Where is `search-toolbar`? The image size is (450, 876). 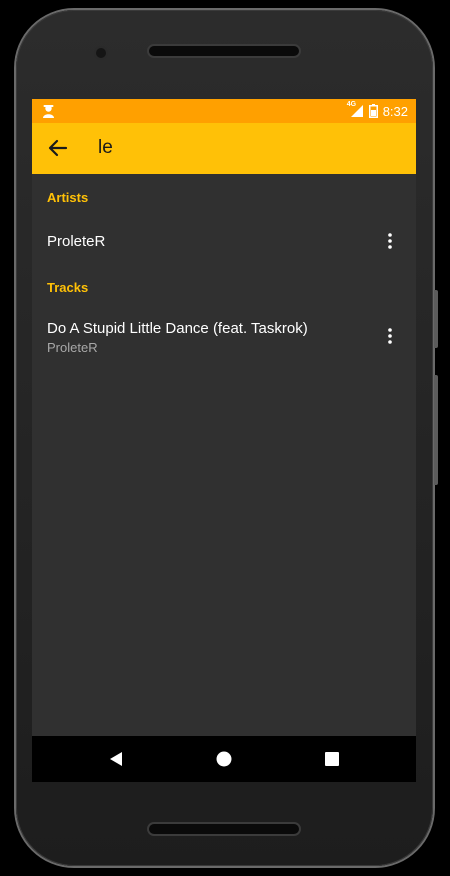
search-toolbar is located at coordinates (224, 148).